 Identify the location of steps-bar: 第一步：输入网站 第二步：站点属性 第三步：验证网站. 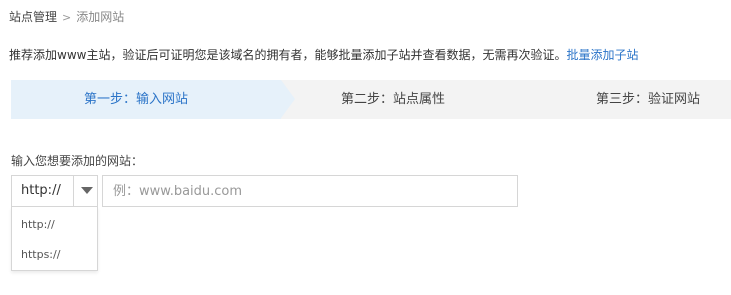
(371, 99).